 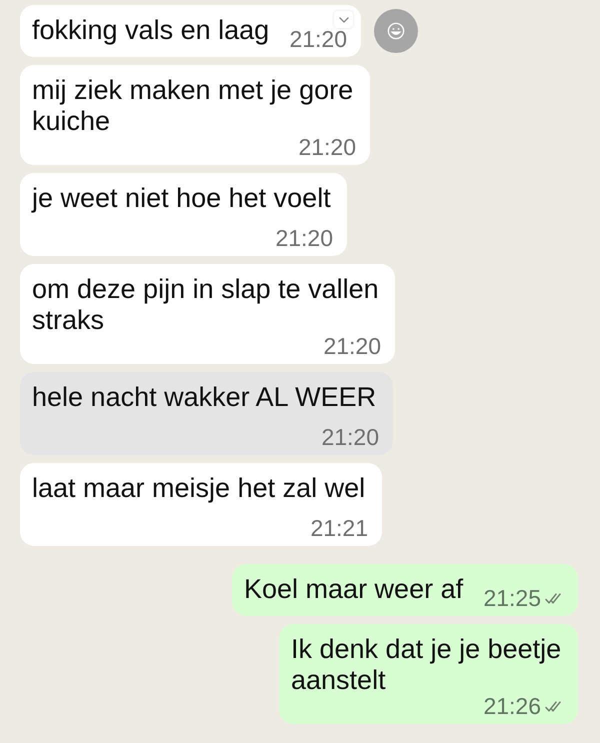 What do you see at coordinates (193, 105) in the screenshot?
I see `message-text: mij ziek maken met je gore kuiche` at bounding box center [193, 105].